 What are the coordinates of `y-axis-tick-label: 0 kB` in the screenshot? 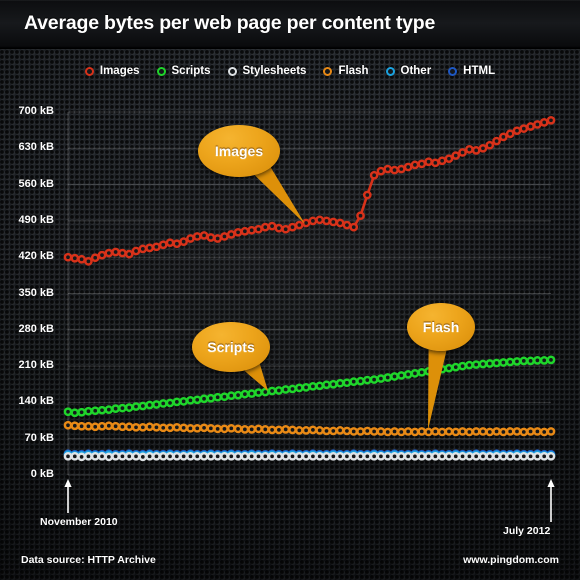 It's located at (42, 474).